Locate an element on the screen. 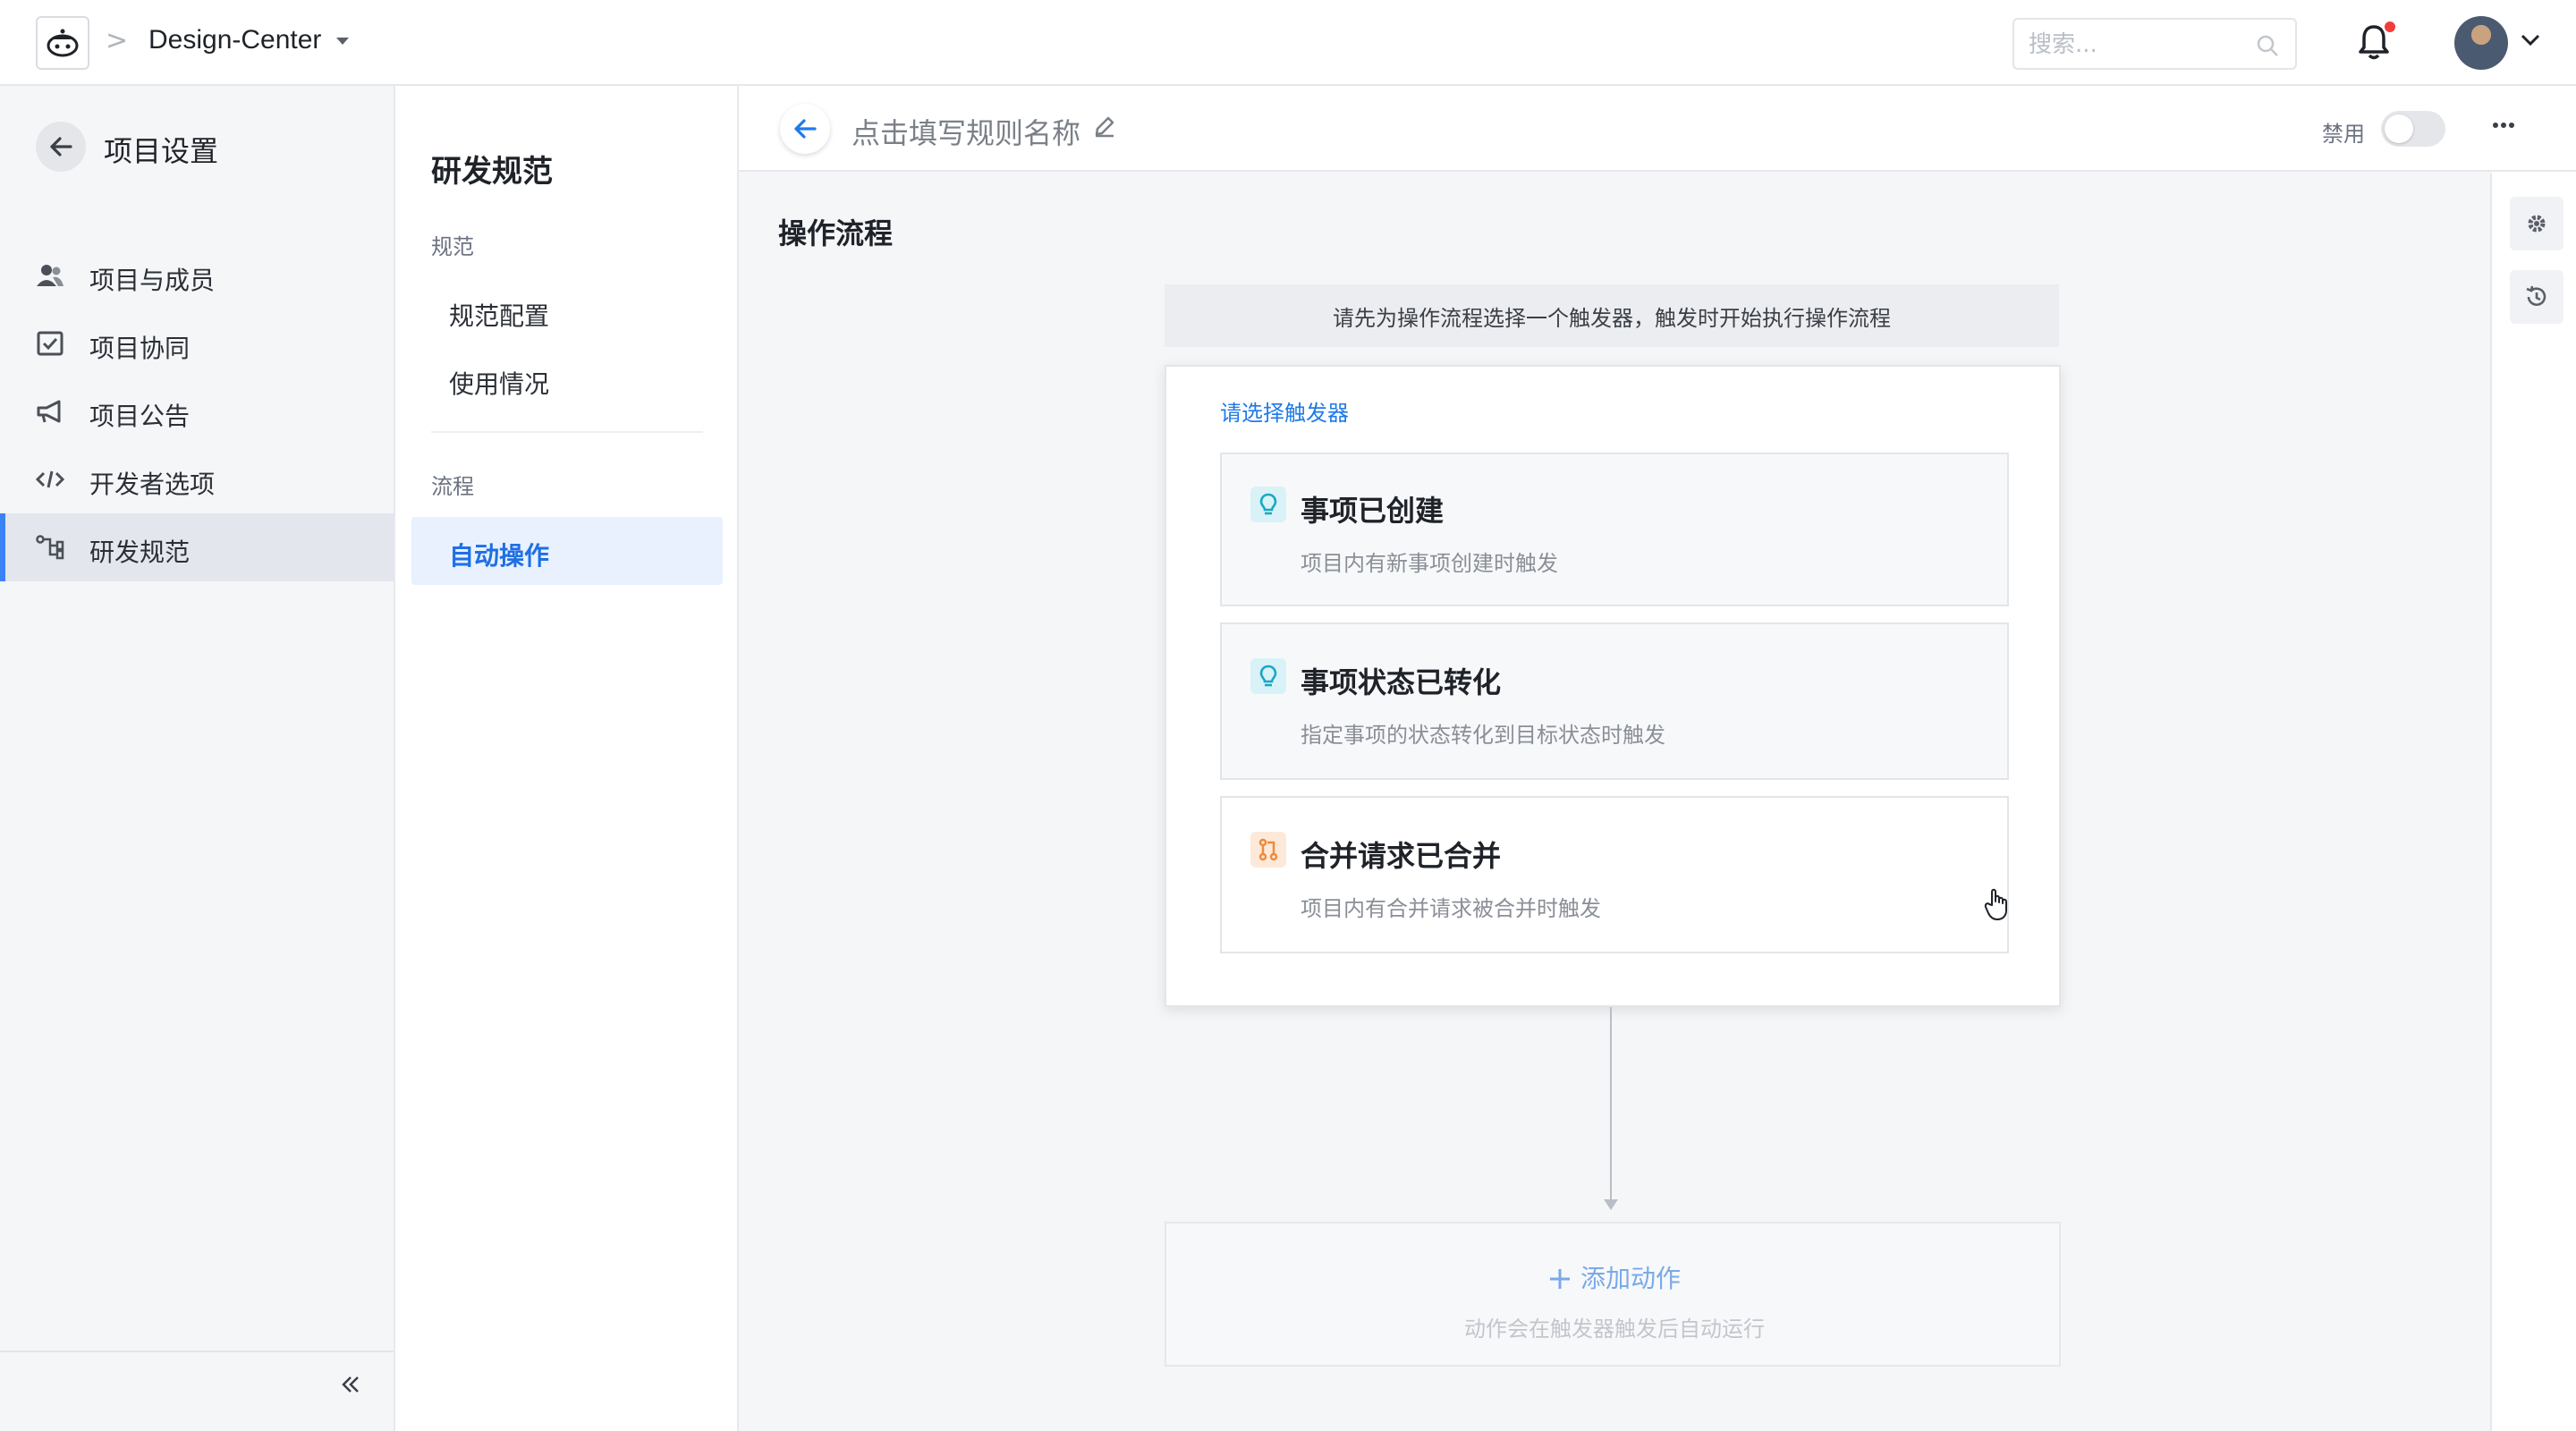 The image size is (2576, 1431). trigger-hint: 请先为操作流程选择一个触发器，触发时开始执行操作流程 is located at coordinates (1612, 315).